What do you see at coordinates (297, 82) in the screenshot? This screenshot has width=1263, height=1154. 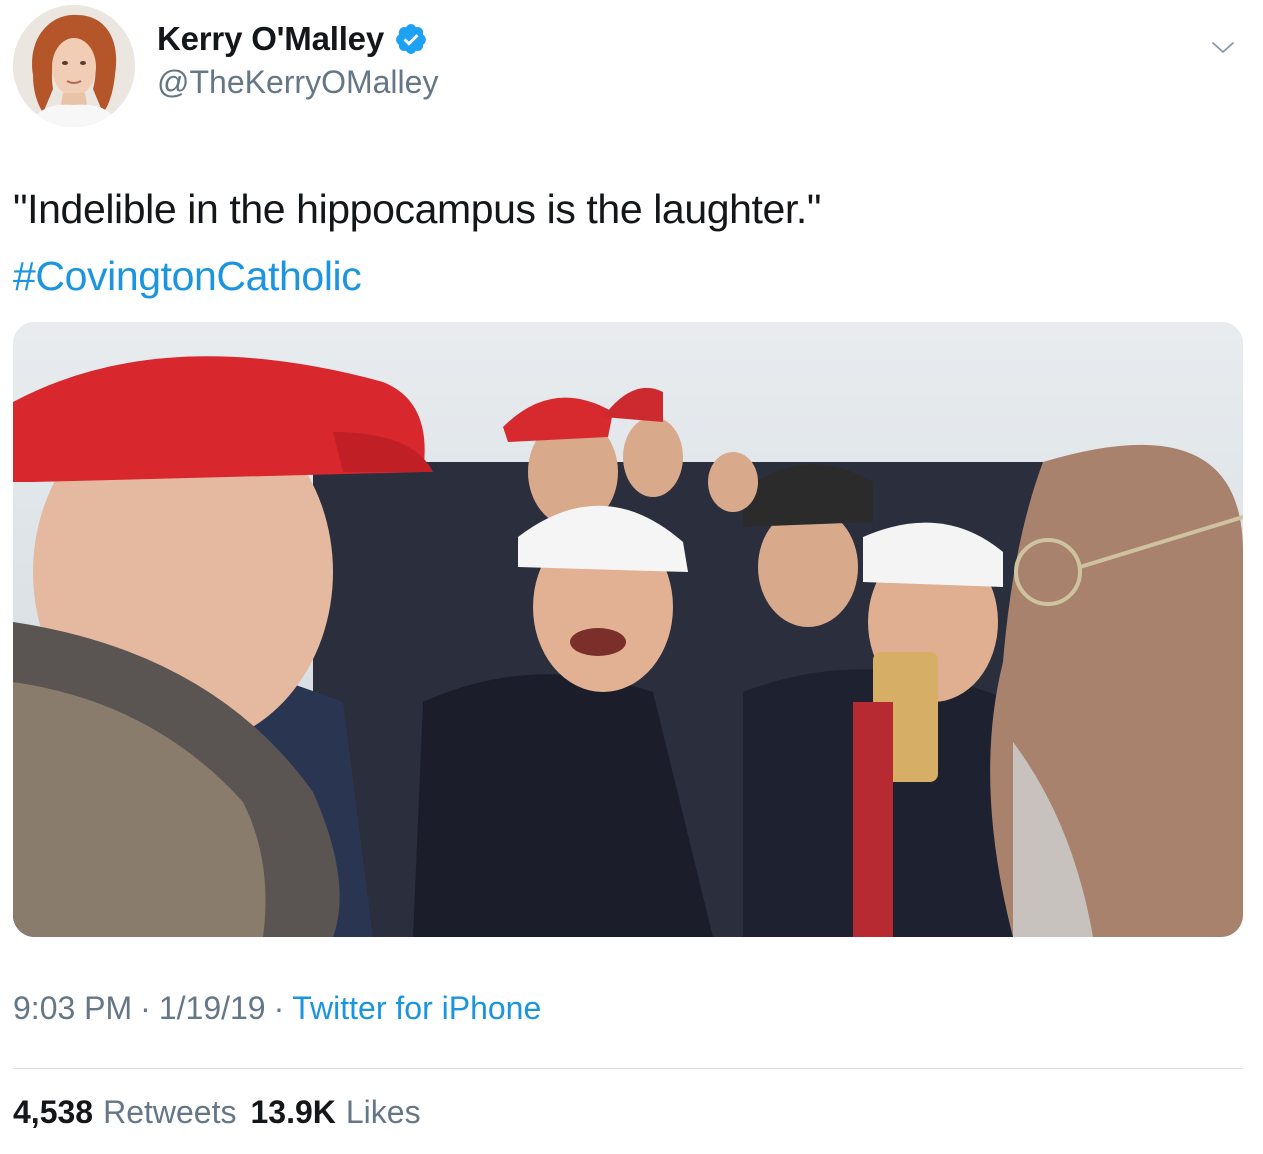 I see `author-handle: @TheKerryOMalley` at bounding box center [297, 82].